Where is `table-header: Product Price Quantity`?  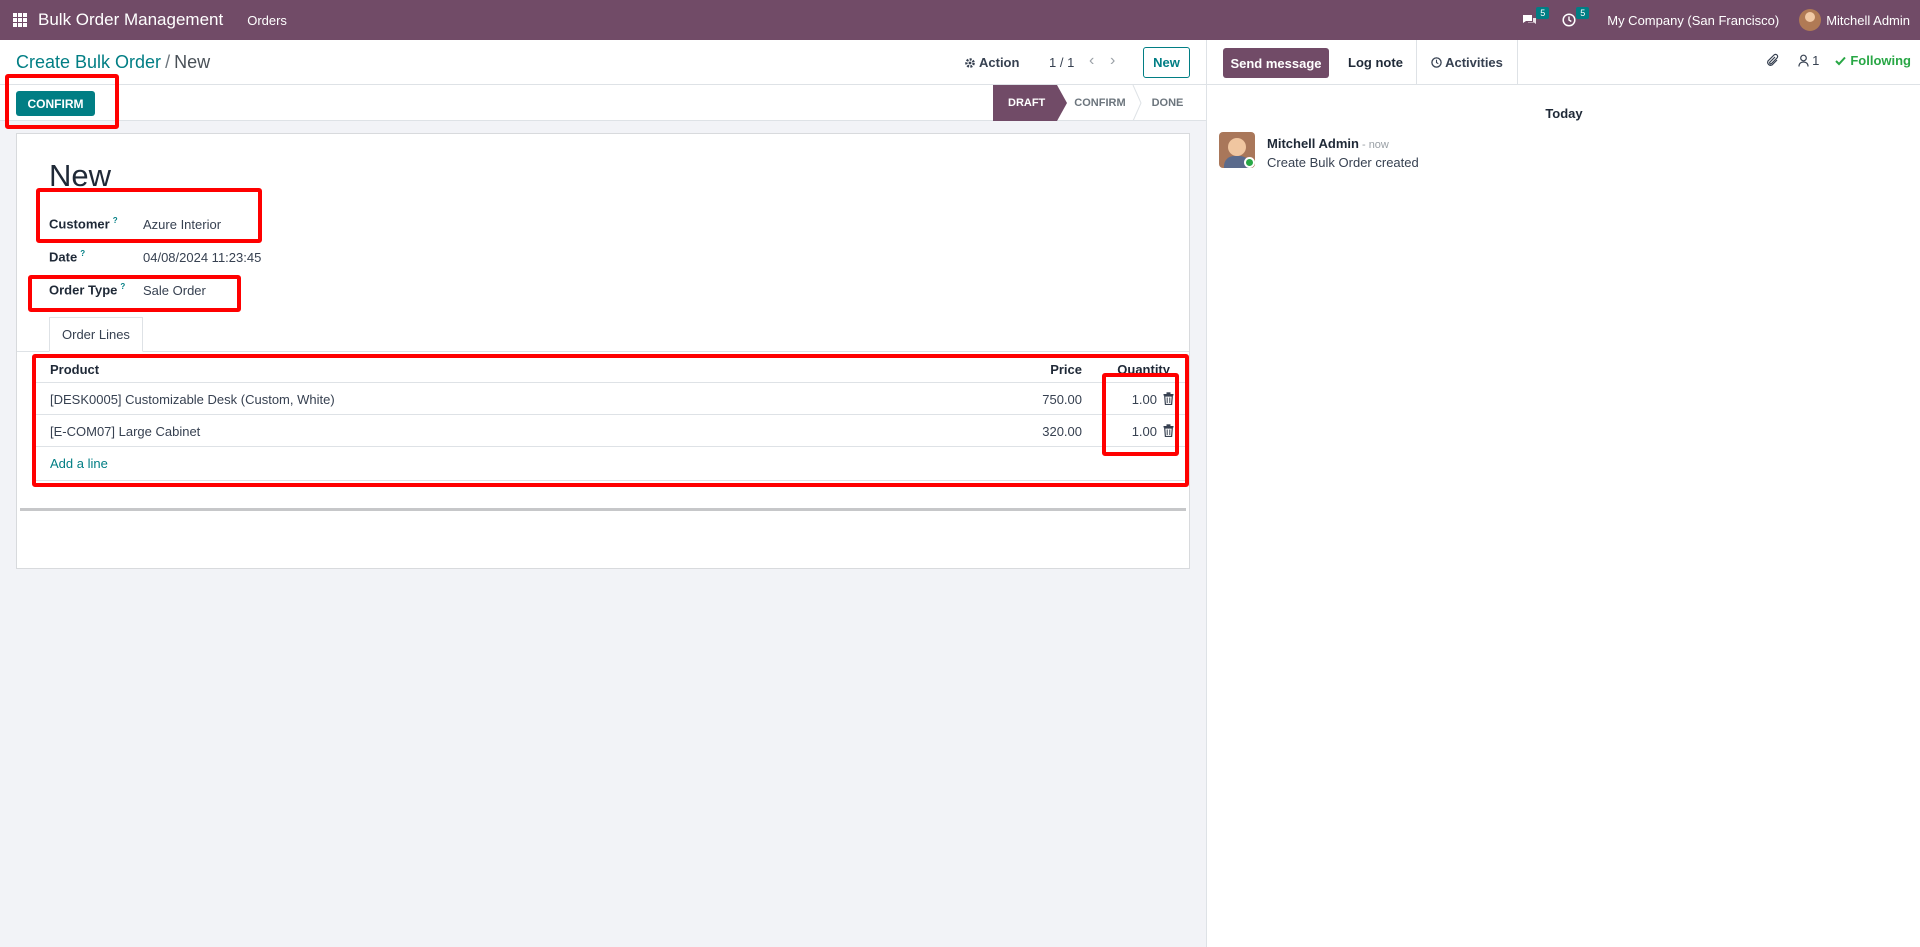
table-header: Product Price Quantity is located at coordinates (611, 368).